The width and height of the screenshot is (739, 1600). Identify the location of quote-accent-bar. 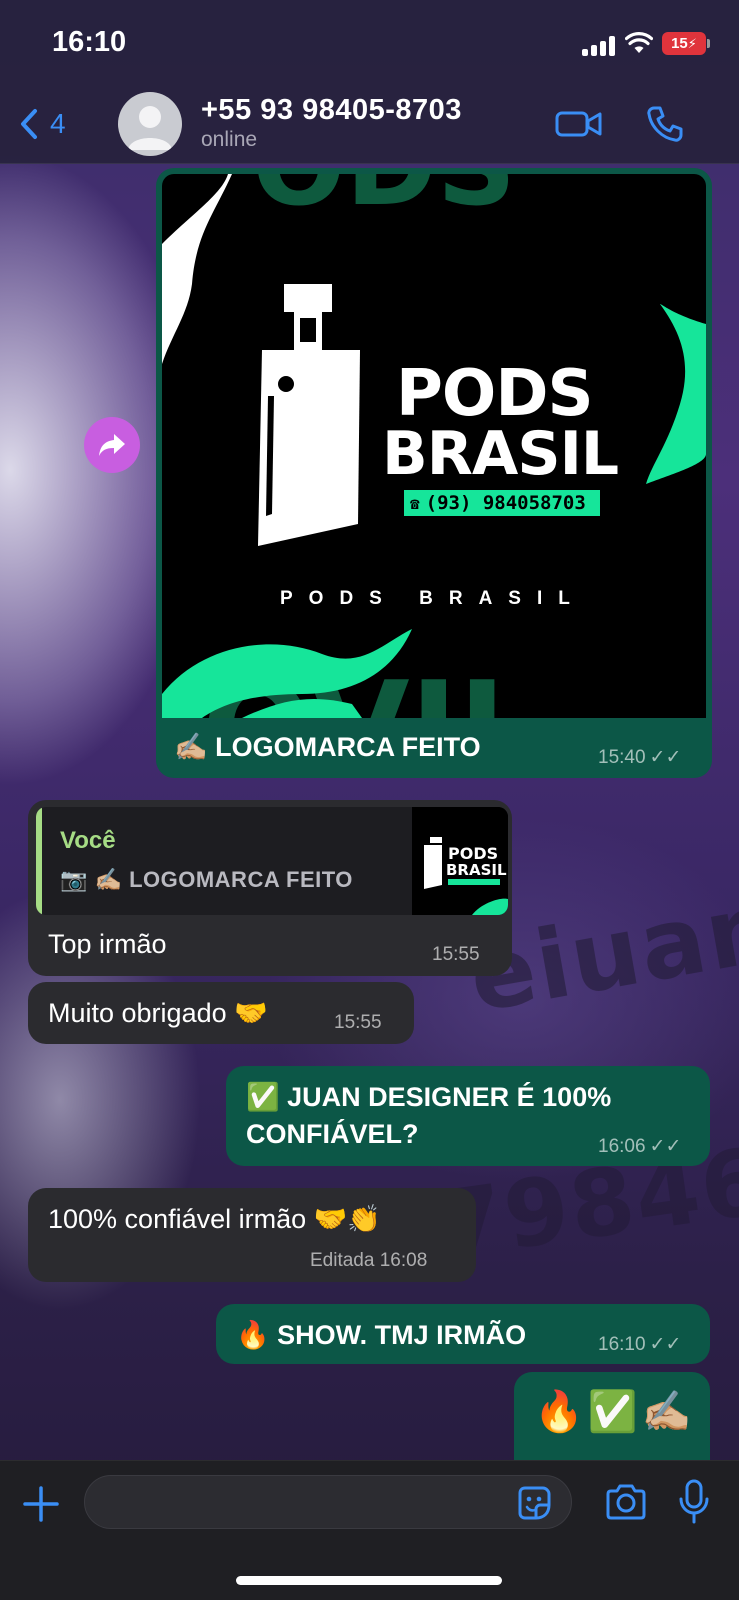
(39, 861).